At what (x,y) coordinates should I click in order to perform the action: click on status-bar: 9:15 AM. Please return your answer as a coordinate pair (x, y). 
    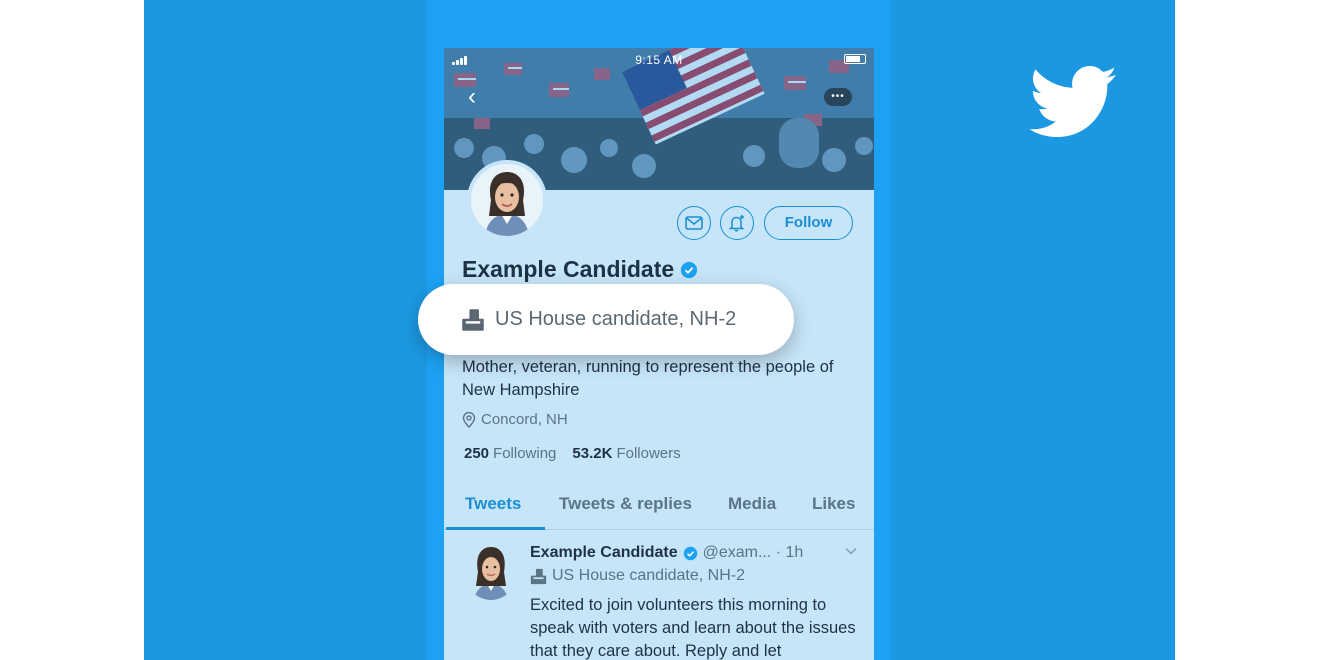
    Looking at the image, I should click on (659, 59).